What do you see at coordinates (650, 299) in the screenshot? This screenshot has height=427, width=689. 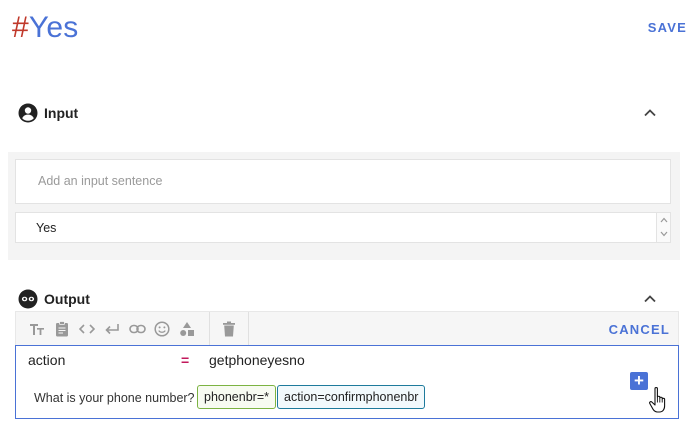 I see `collapse-output-chevron-icon` at bounding box center [650, 299].